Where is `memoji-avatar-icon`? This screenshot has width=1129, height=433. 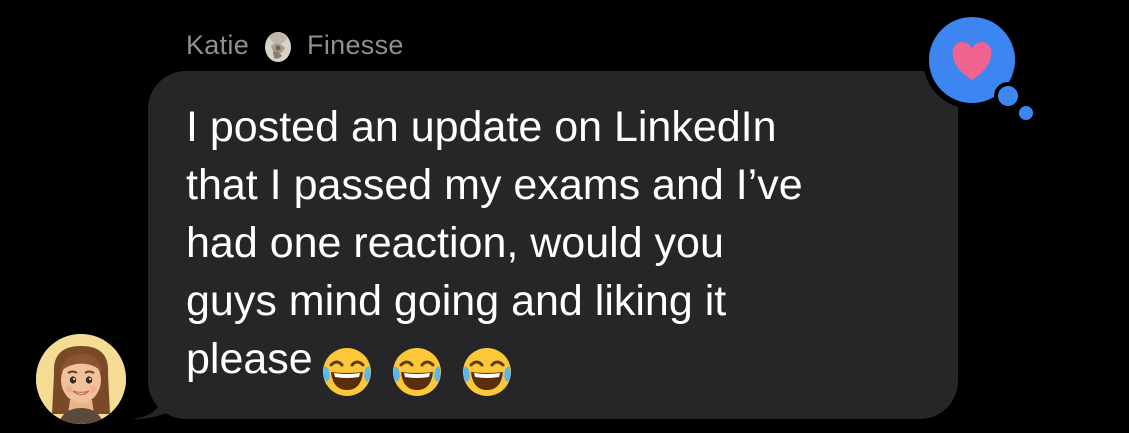
memoji-avatar-icon is located at coordinates (81, 379).